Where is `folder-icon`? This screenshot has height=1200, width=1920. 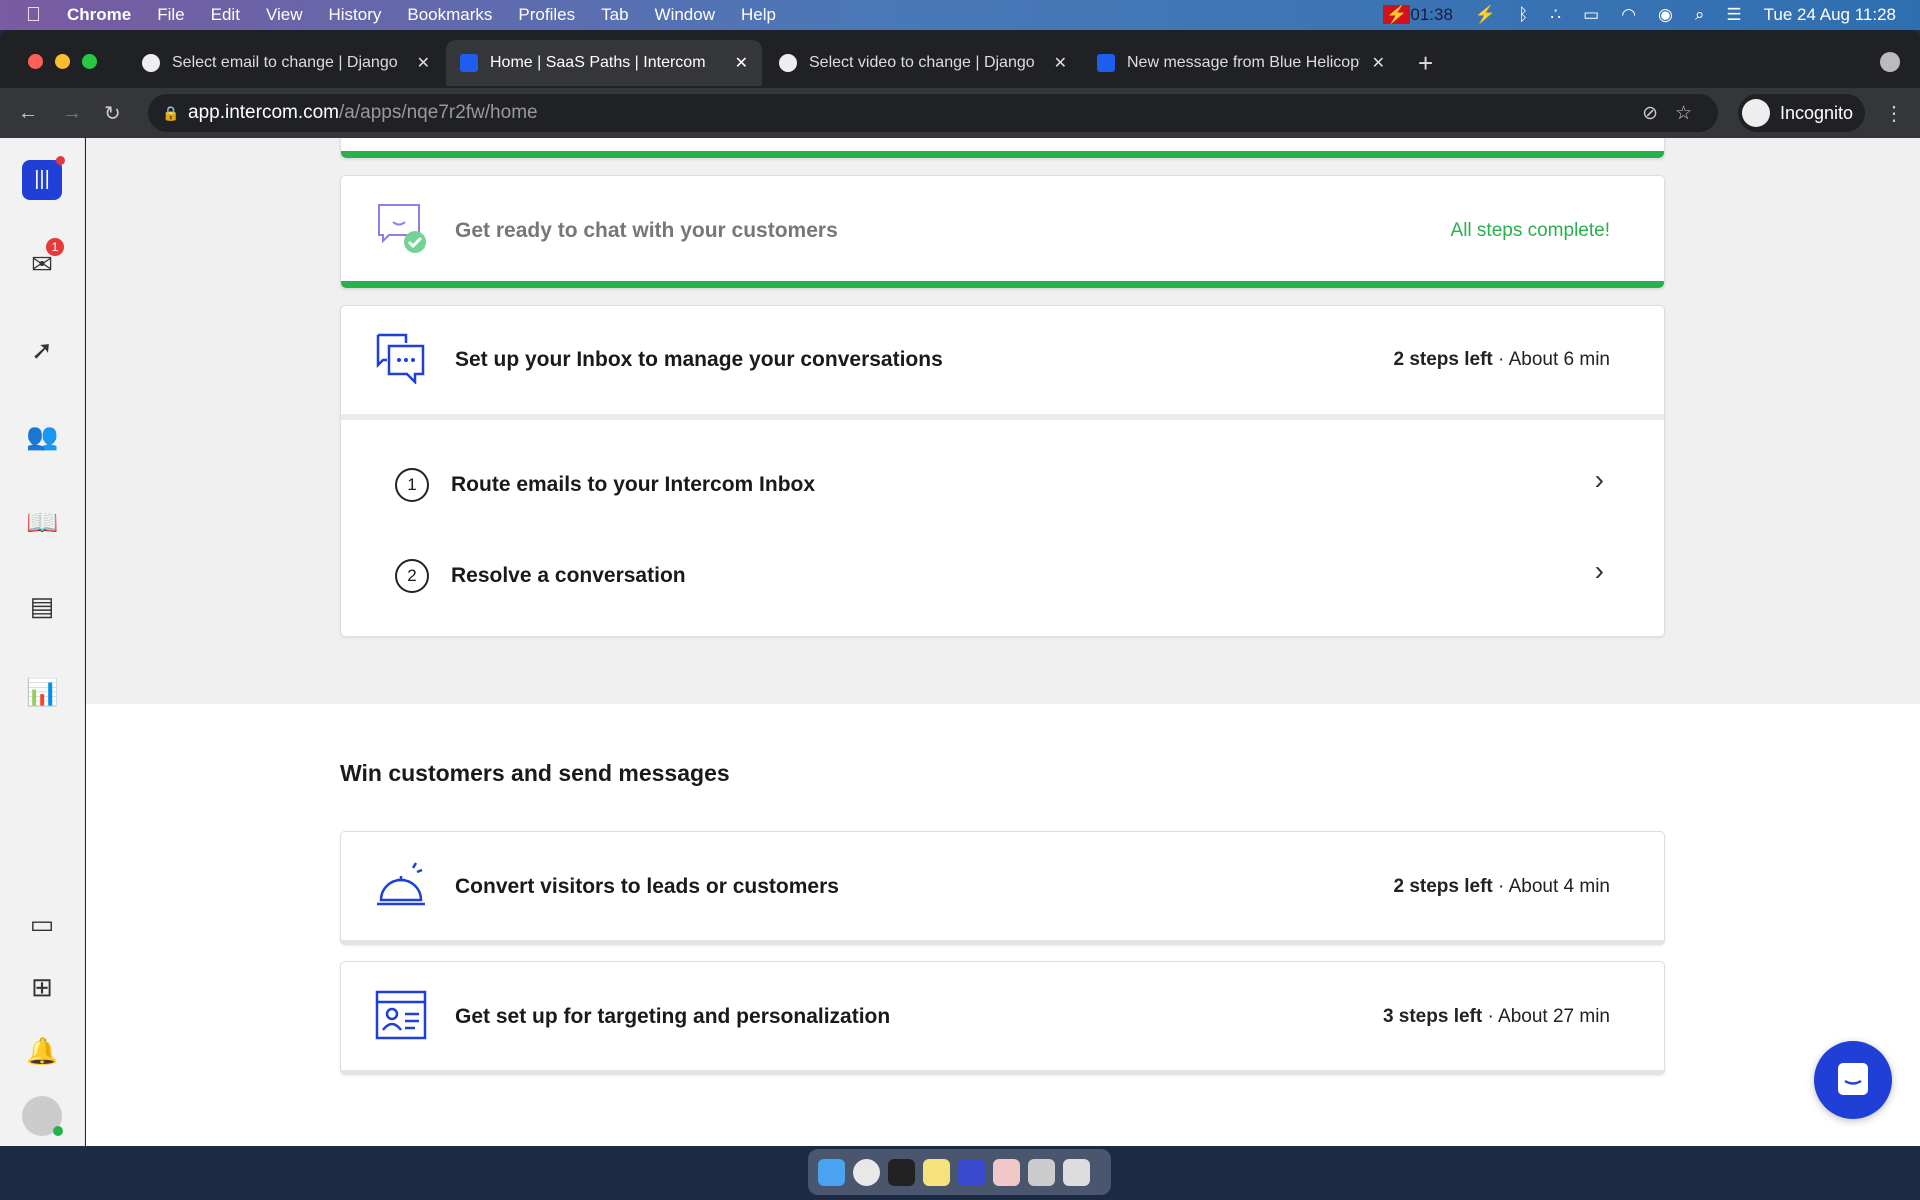
folder-icon is located at coordinates (1006, 1172).